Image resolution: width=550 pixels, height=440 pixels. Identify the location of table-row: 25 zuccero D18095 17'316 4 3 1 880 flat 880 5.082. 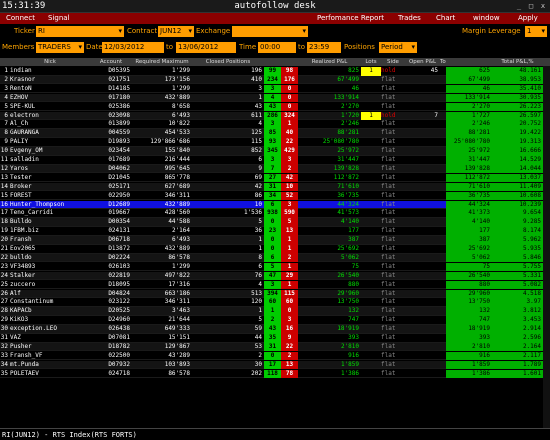
(275, 285).